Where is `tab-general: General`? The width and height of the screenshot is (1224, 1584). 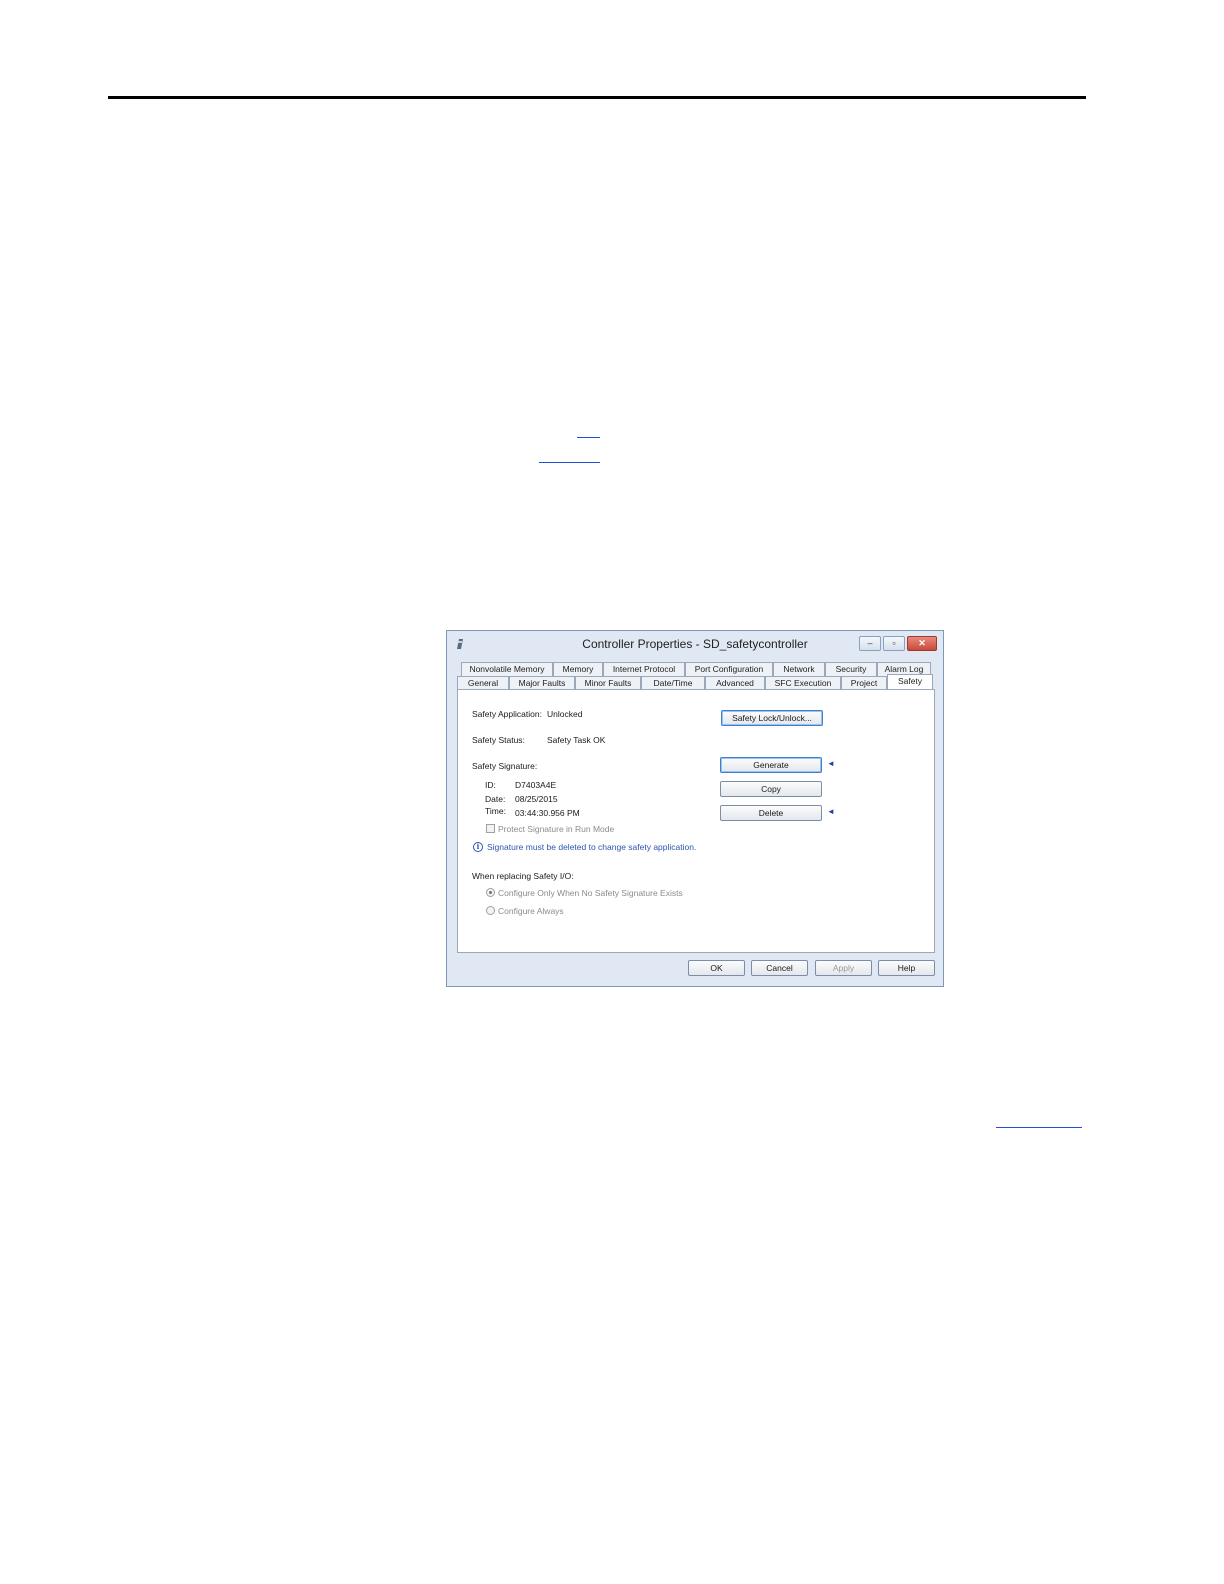 tab-general: General is located at coordinates (483, 683).